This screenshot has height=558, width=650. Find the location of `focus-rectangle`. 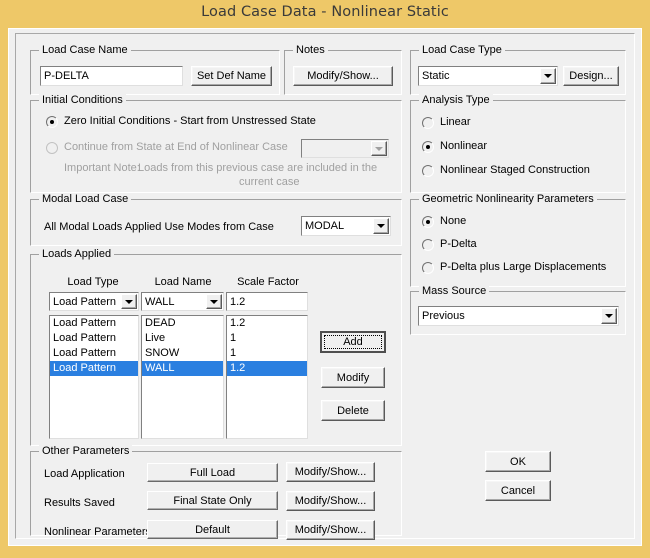

focus-rectangle is located at coordinates (353, 342).